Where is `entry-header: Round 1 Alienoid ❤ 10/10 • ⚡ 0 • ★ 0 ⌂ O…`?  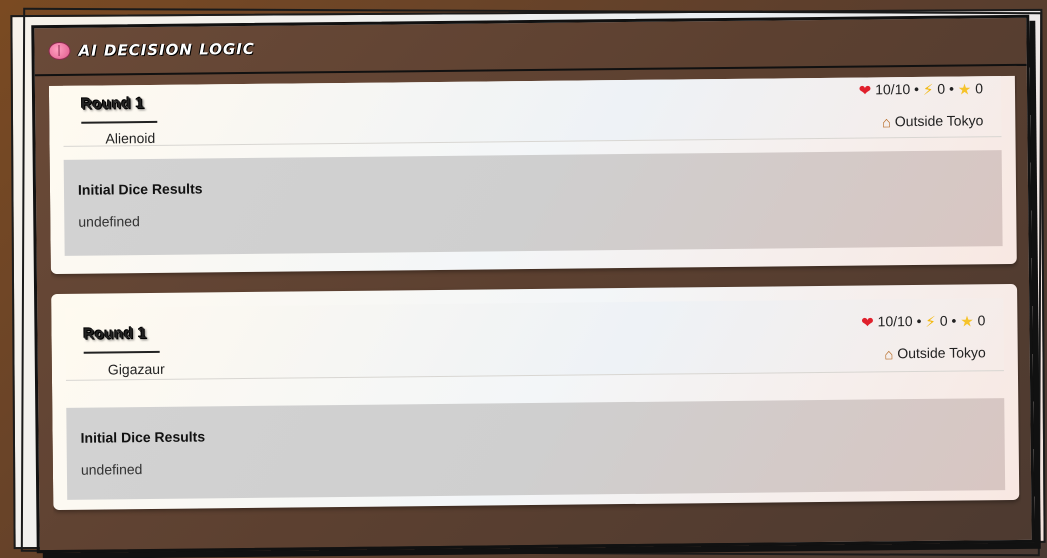 entry-header: Round 1 Alienoid ❤ 10/10 • ⚡ 0 • ★ 0 ⌂ O… is located at coordinates (532, 111).